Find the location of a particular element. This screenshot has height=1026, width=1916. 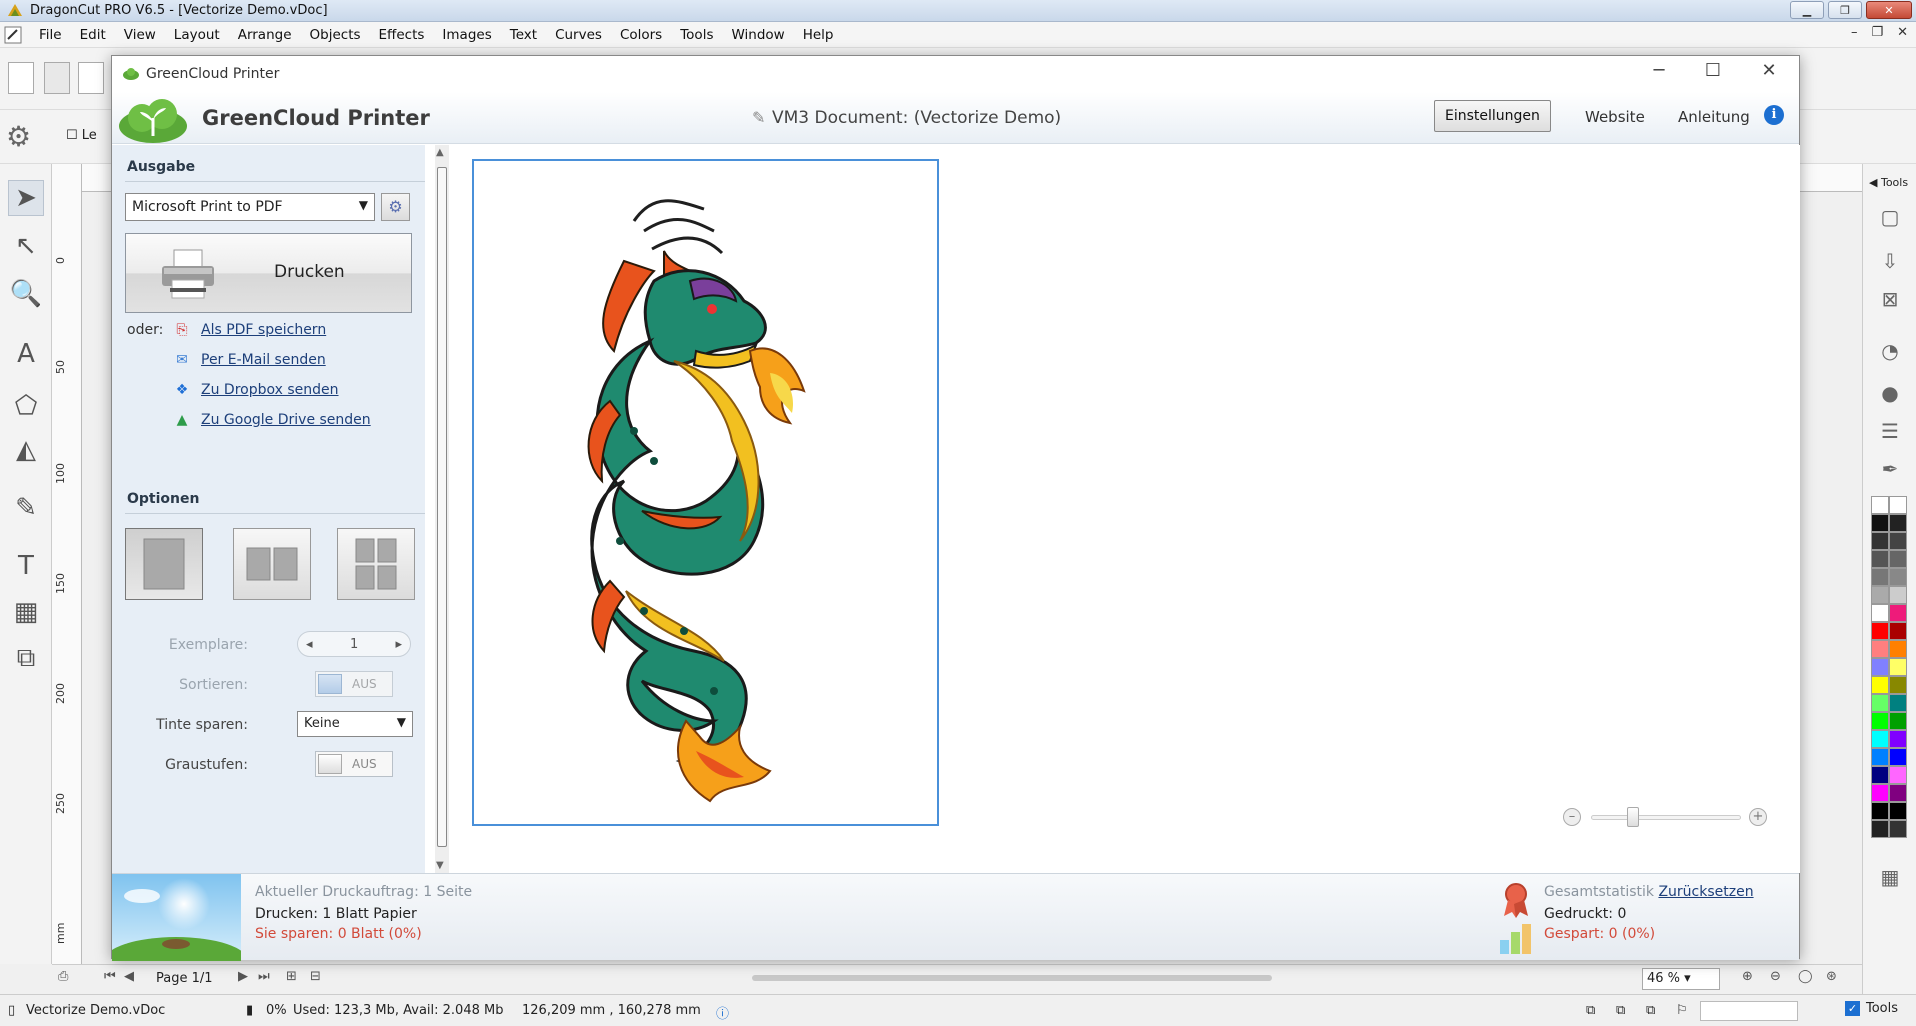

dialog-minimize-button: ─ is located at coordinates (1659, 70).